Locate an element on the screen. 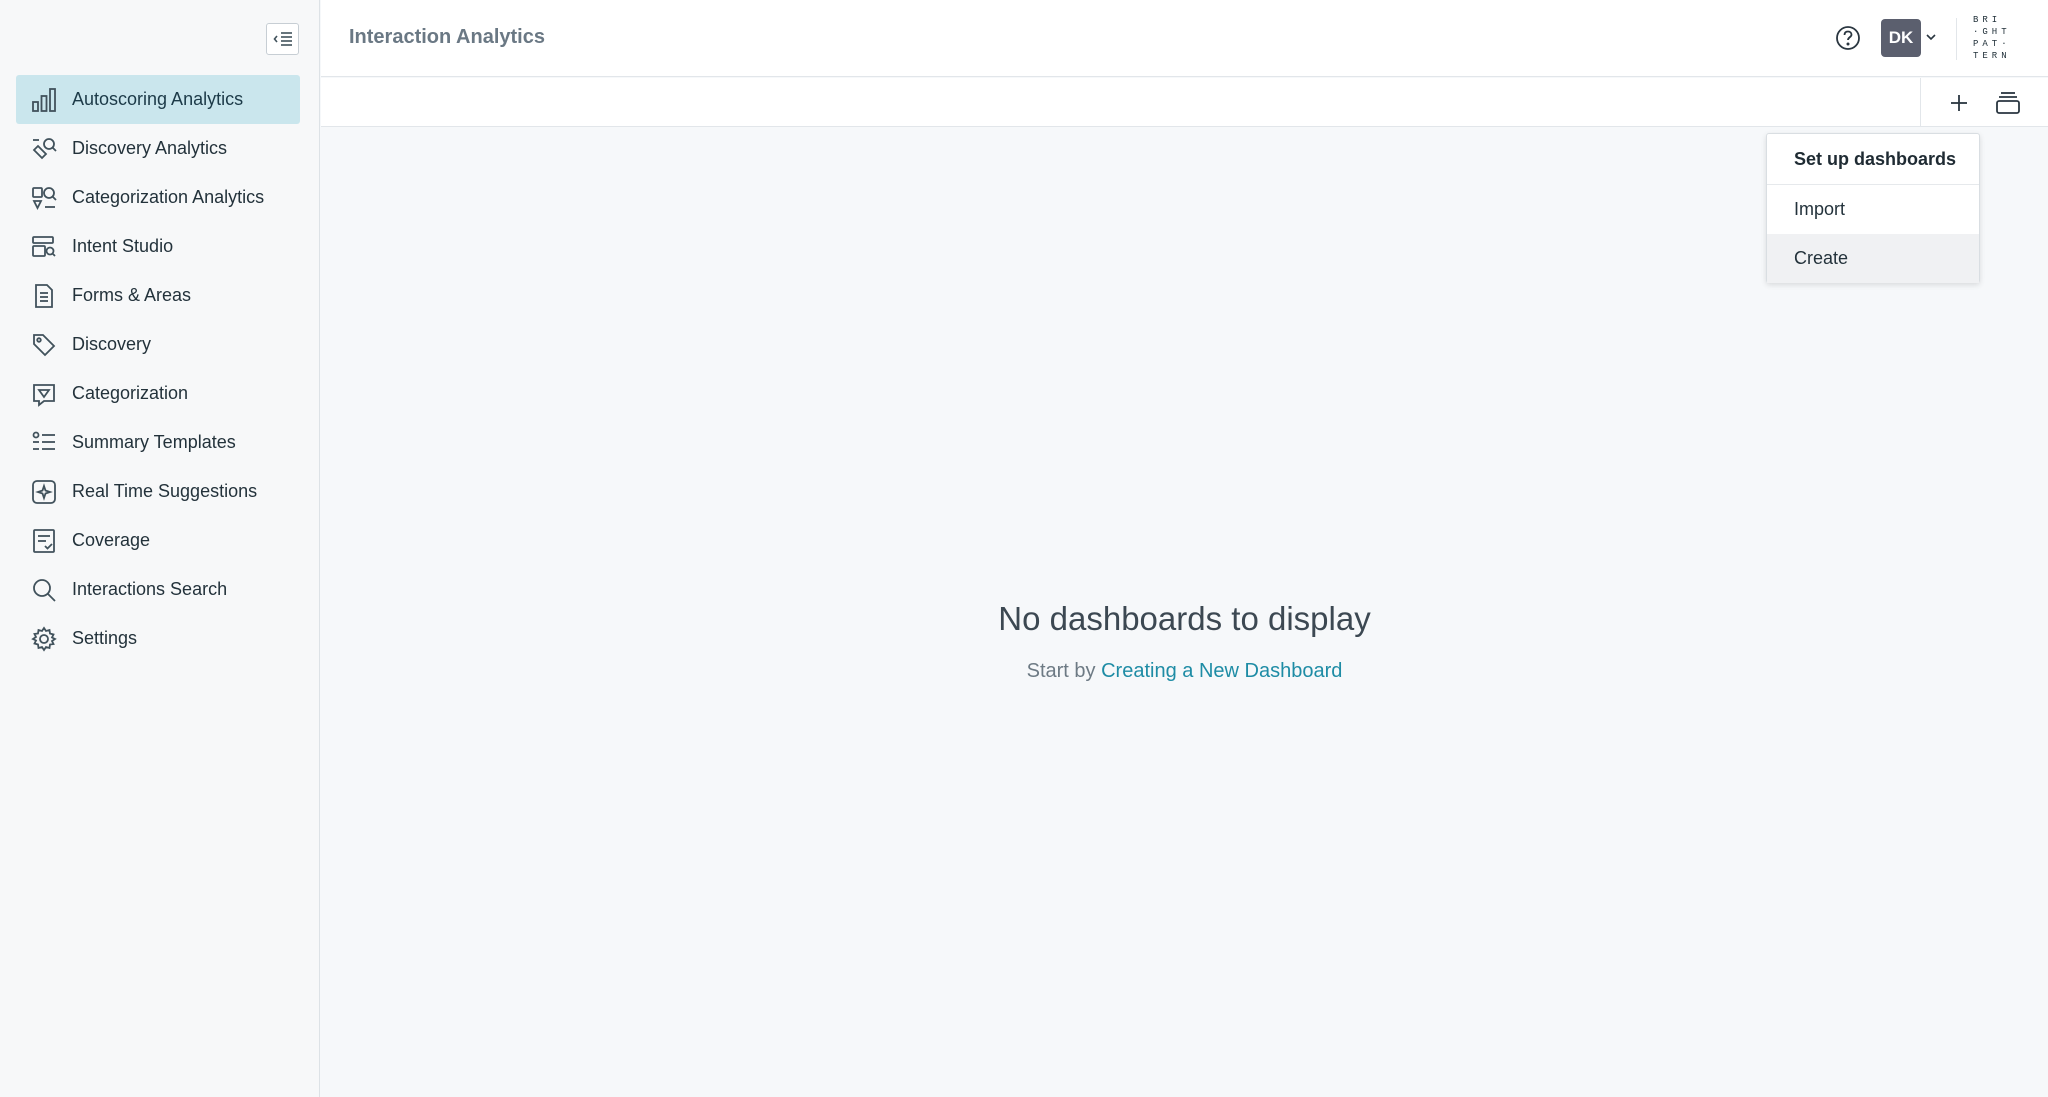 The width and height of the screenshot is (2048, 1097). sidebar-item-categorization-analytics: Categorization Analytics is located at coordinates (158, 197).